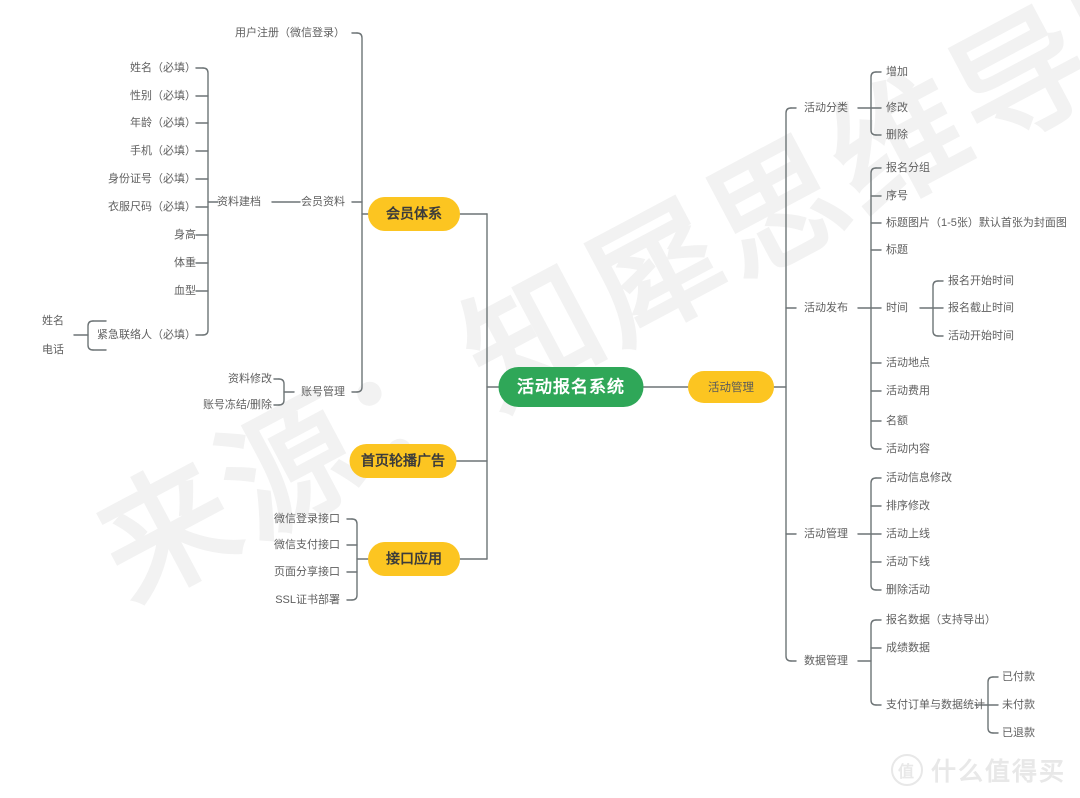  I want to click on node-zhanghaoguanli: 账号管理, so click(323, 391).